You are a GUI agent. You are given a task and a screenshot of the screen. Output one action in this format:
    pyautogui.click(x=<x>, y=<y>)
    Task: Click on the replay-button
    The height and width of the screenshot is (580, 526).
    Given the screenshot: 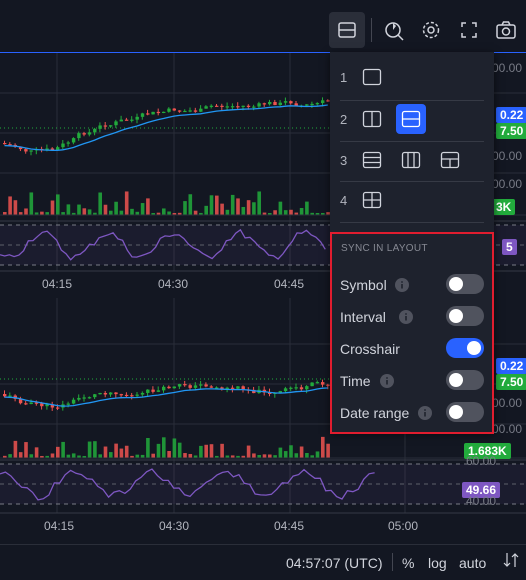 What is the action you would take?
    pyautogui.click(x=394, y=30)
    